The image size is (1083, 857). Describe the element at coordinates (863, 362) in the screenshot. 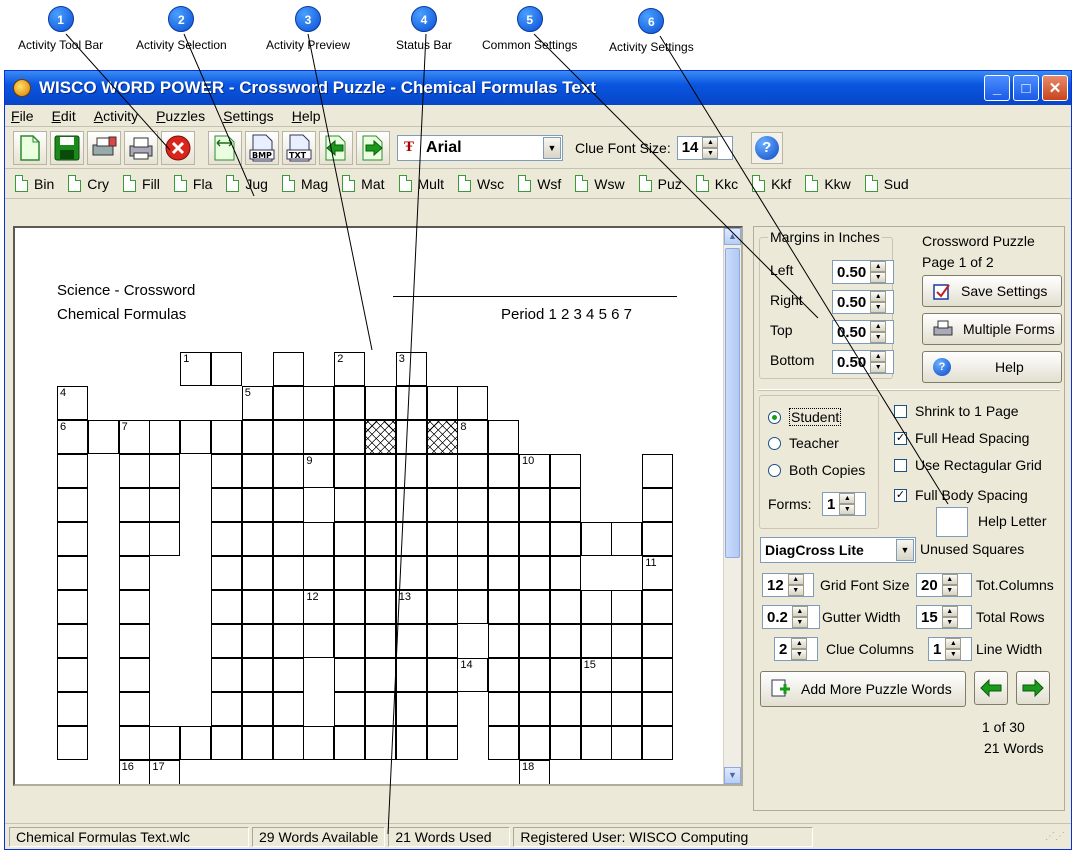

I see `margin-bottom-spinner: 0.50 ▲ ▼` at that location.